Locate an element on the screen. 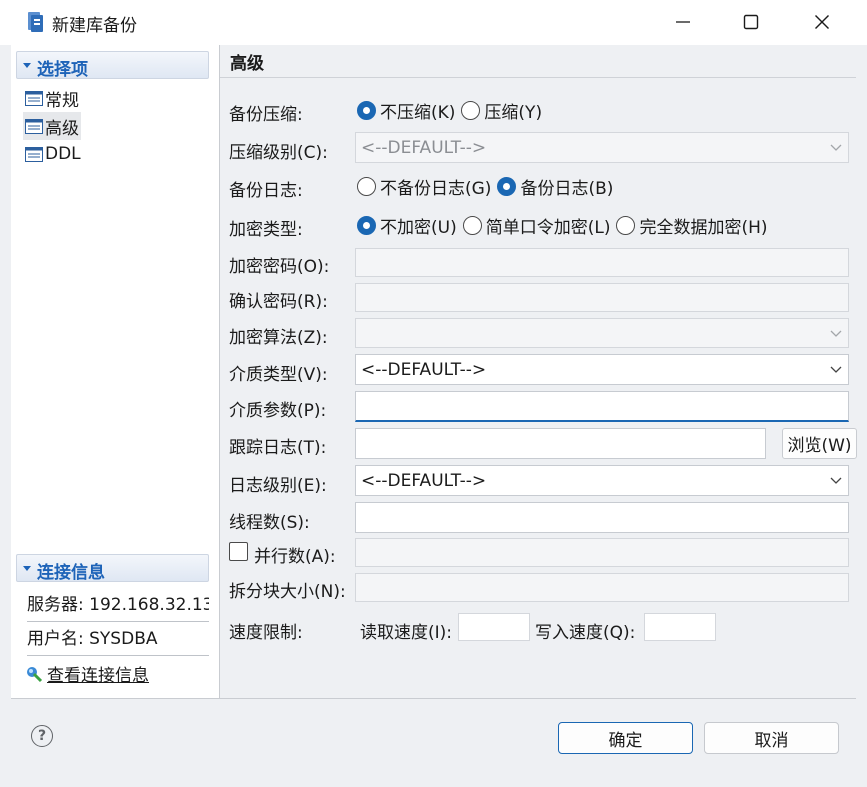 The height and width of the screenshot is (787, 867). split-size-label: 拆分块大小(N): is located at coordinates (287, 592).